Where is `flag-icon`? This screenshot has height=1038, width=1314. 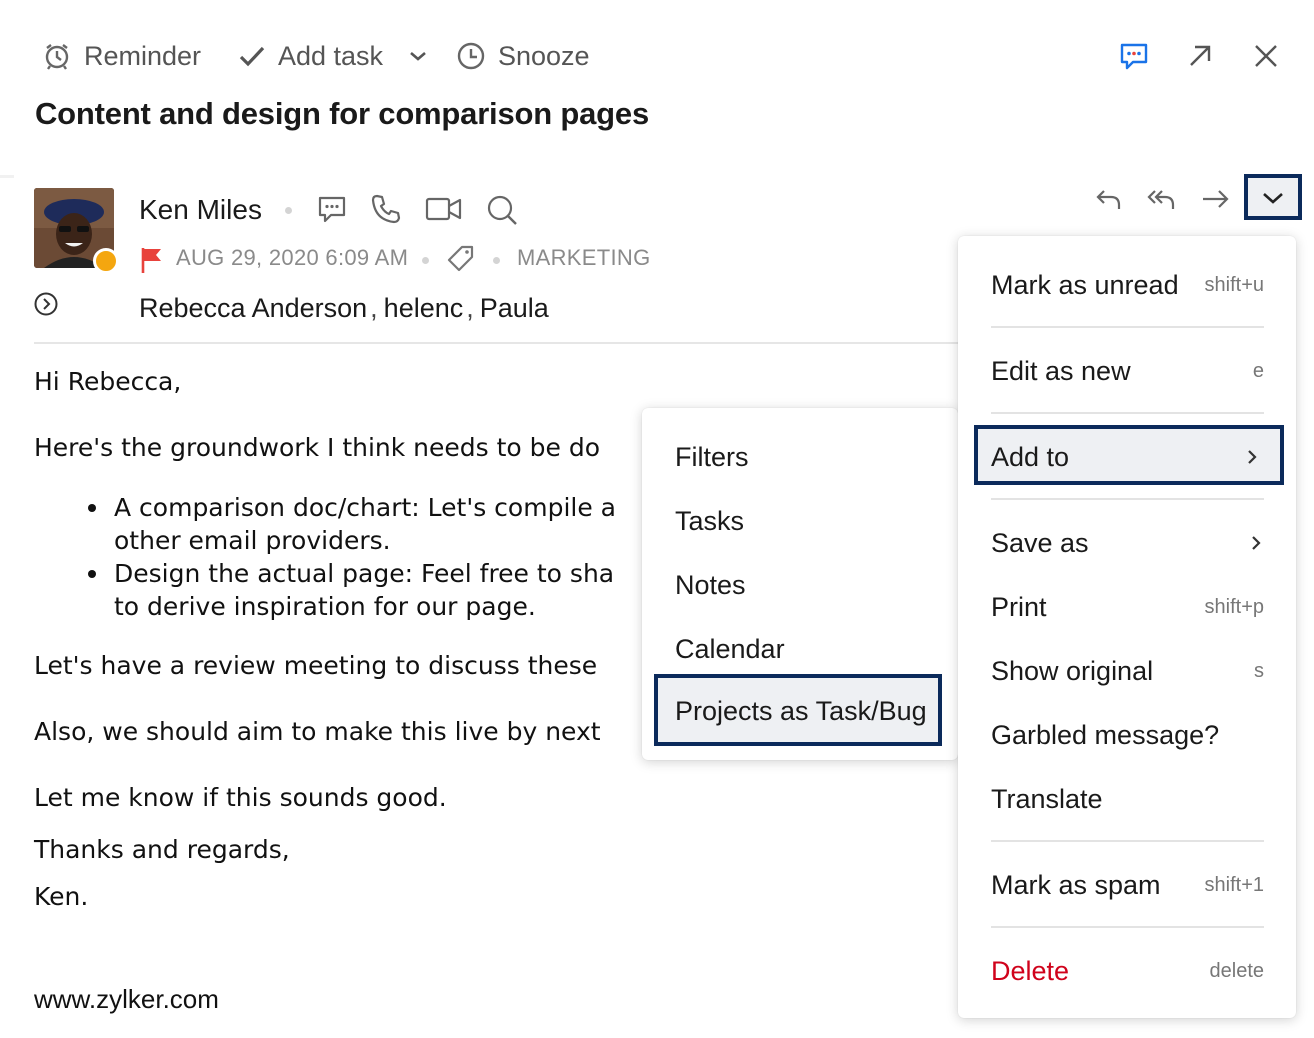
flag-icon is located at coordinates (152, 260).